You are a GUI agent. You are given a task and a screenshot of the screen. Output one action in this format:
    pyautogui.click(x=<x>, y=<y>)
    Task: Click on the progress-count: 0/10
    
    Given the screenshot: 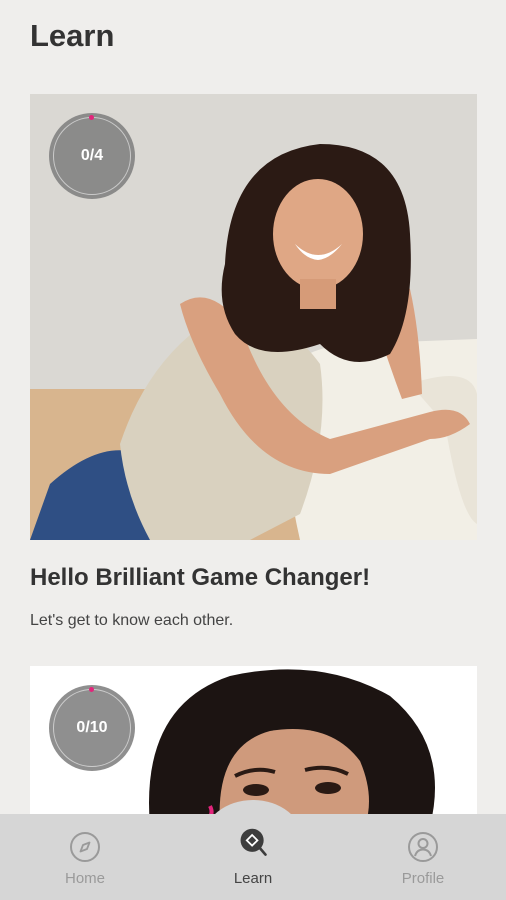 What is the action you would take?
    pyautogui.click(x=92, y=727)
    